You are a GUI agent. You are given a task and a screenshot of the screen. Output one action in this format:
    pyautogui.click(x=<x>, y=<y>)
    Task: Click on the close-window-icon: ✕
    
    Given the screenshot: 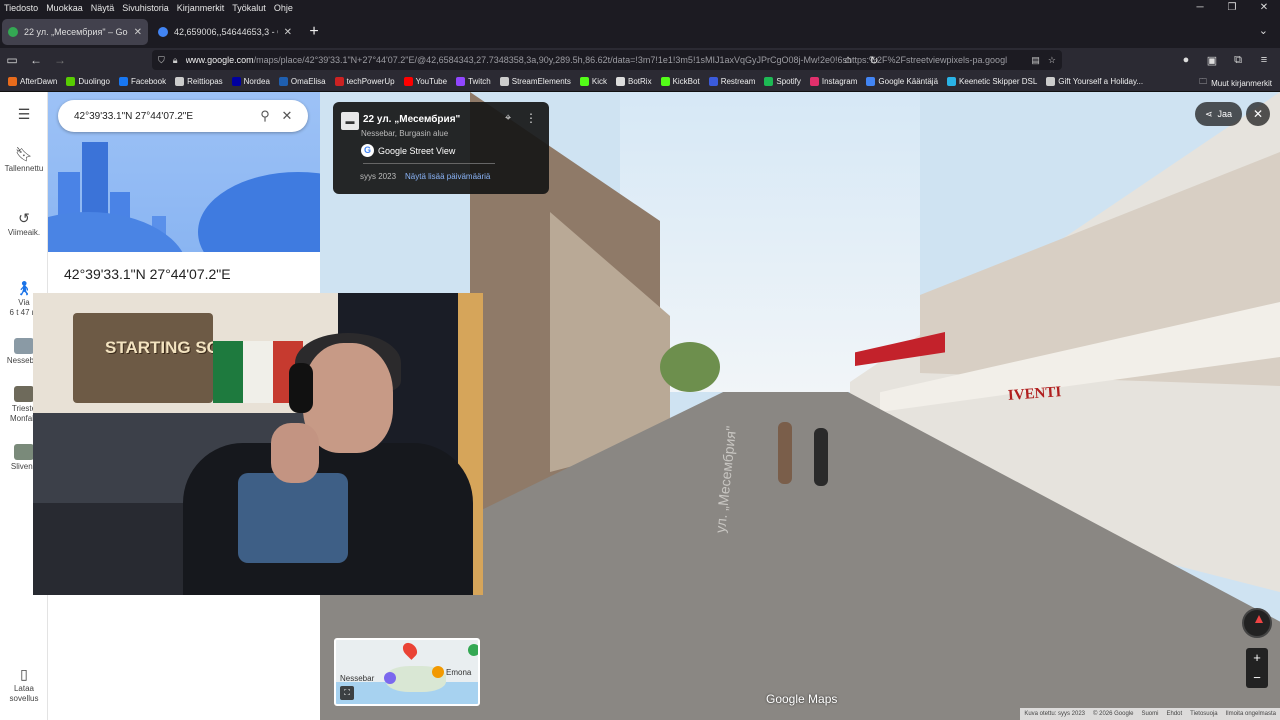 What is the action you would take?
    pyautogui.click(x=1264, y=8)
    